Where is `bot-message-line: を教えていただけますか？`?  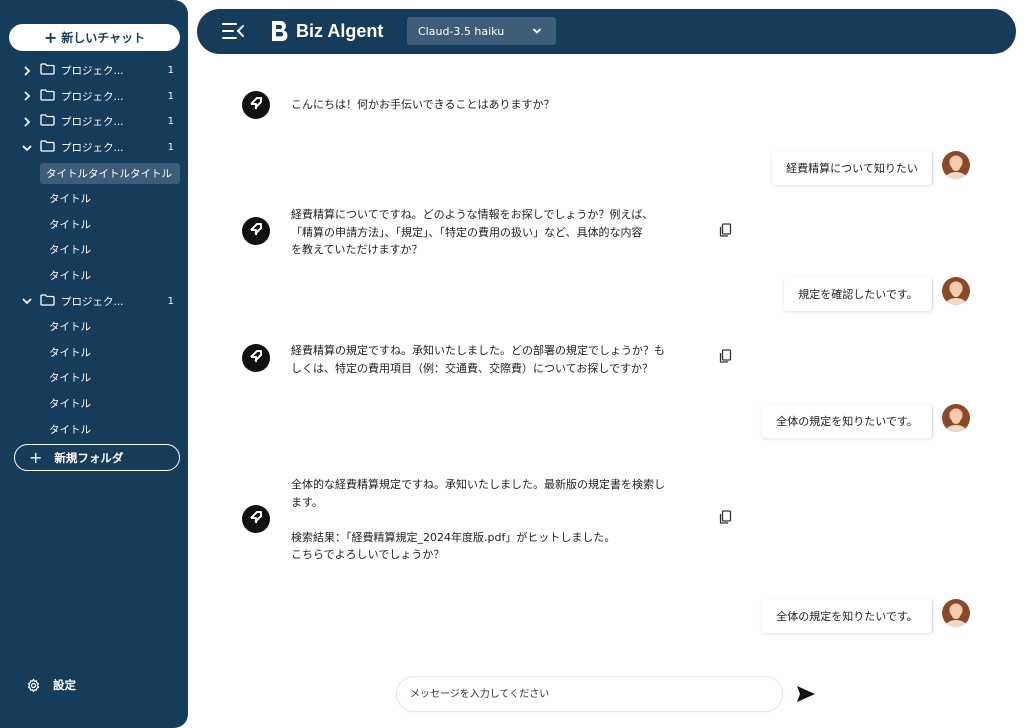
bot-message-line: を教えていただけますか？ is located at coordinates (357, 249).